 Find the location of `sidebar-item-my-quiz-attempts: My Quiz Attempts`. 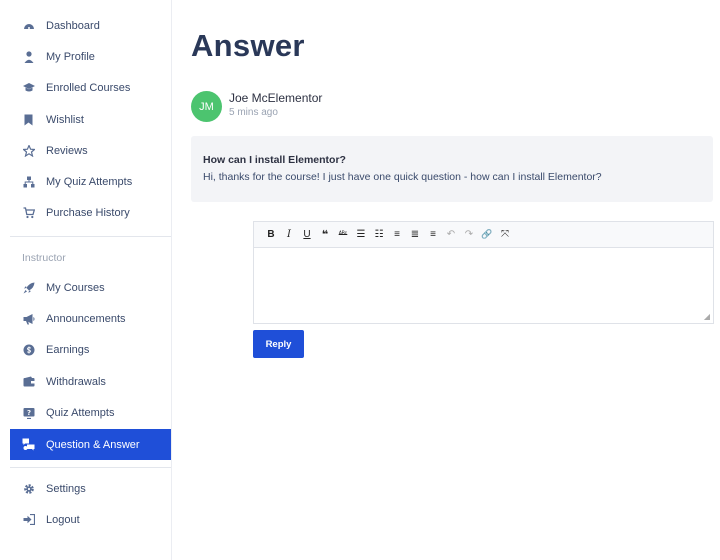

sidebar-item-my-quiz-attempts: My Quiz Attempts is located at coordinates (90, 181).